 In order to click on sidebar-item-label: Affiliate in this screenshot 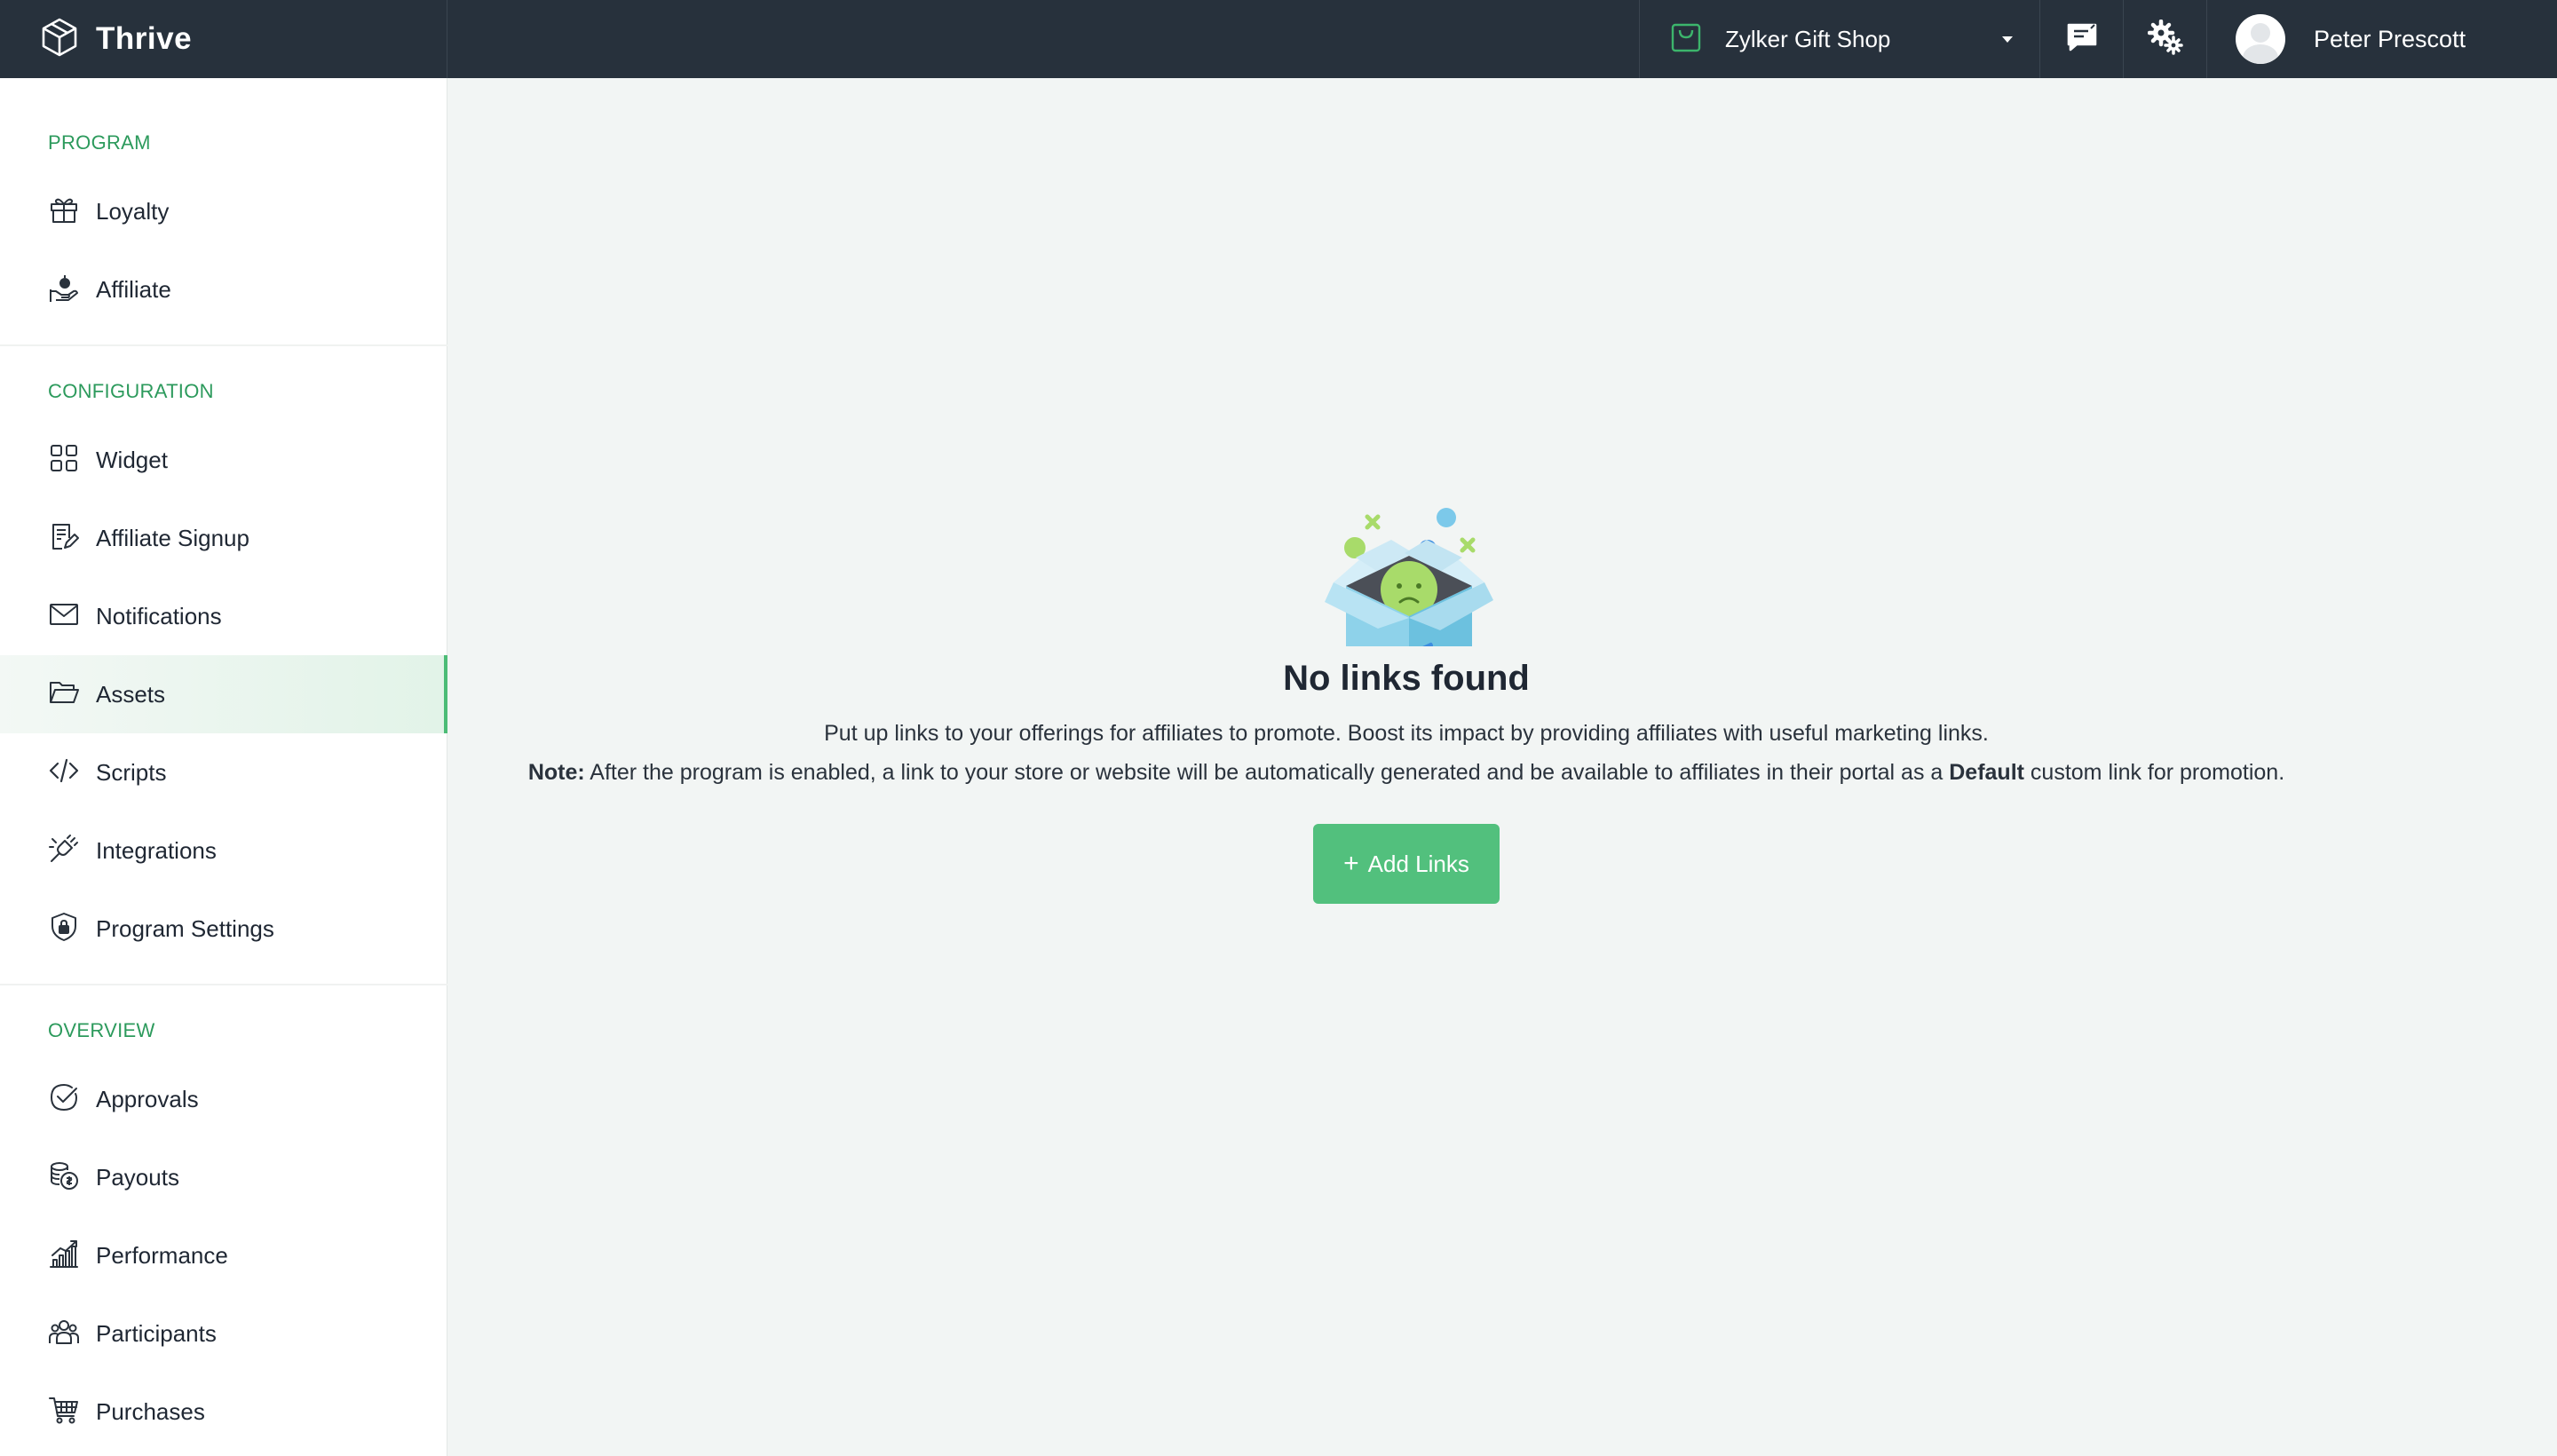, I will do `click(133, 289)`.